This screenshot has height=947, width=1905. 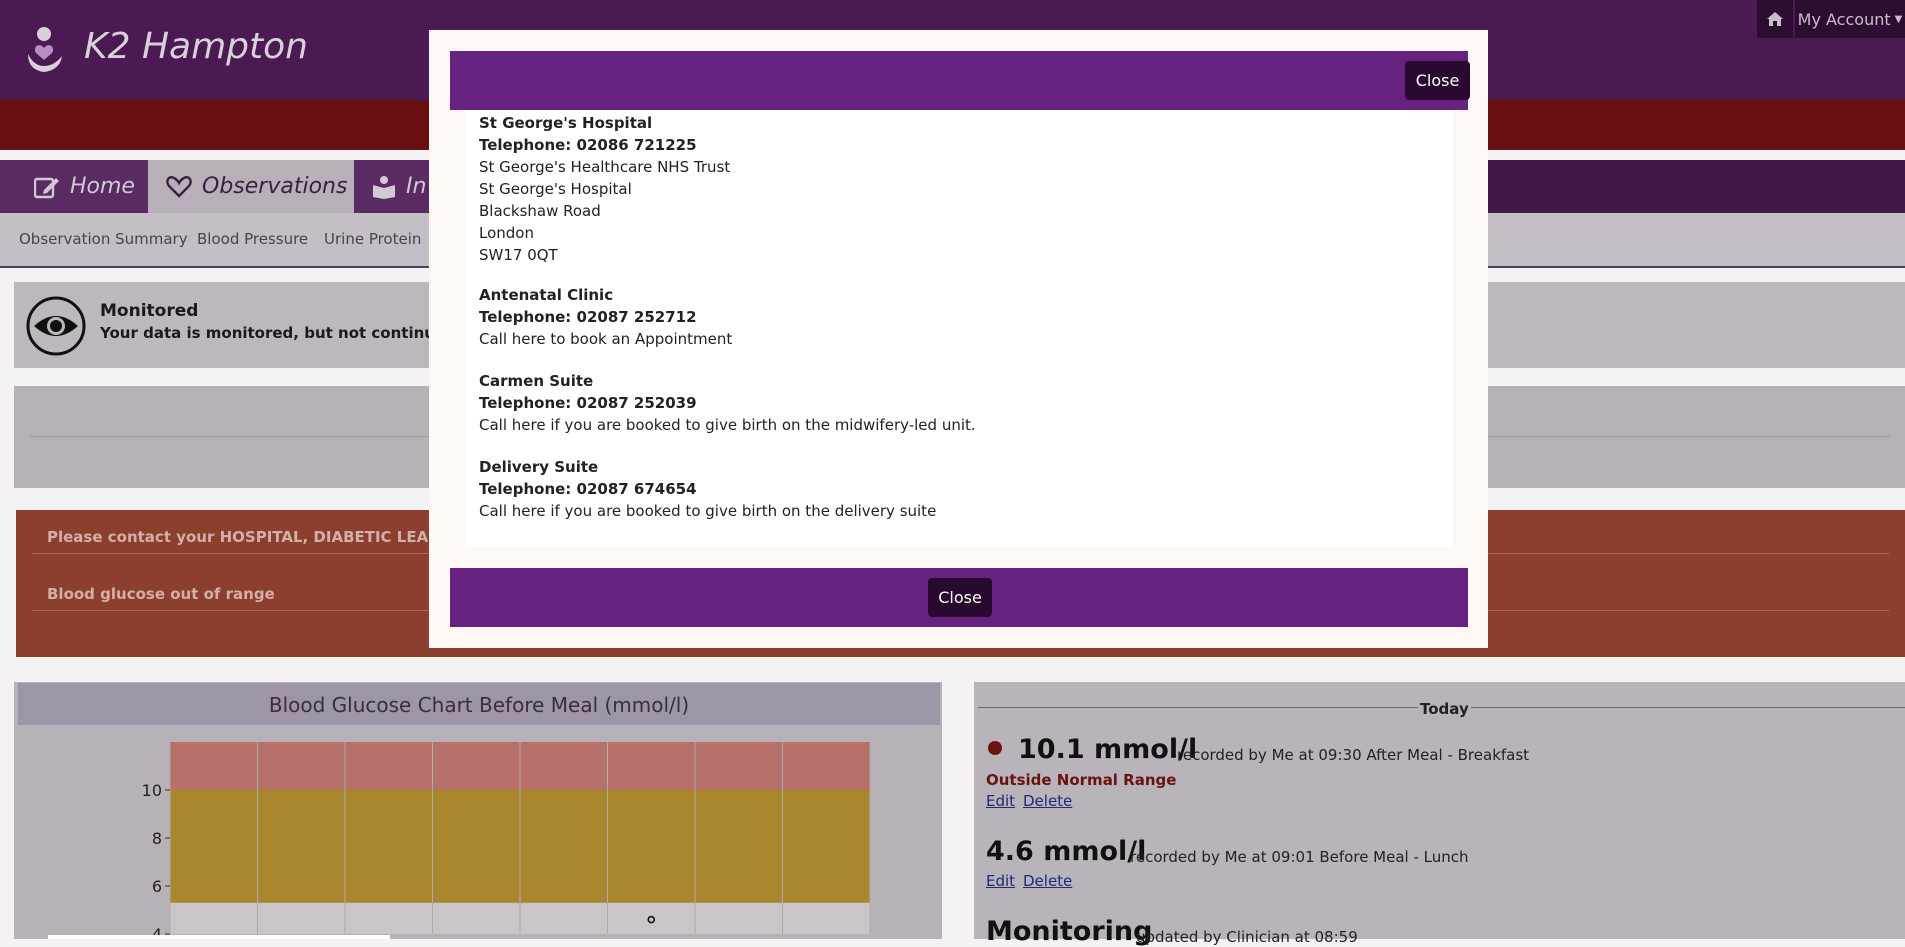 I want to click on modal-footer: Close, so click(x=959, y=597).